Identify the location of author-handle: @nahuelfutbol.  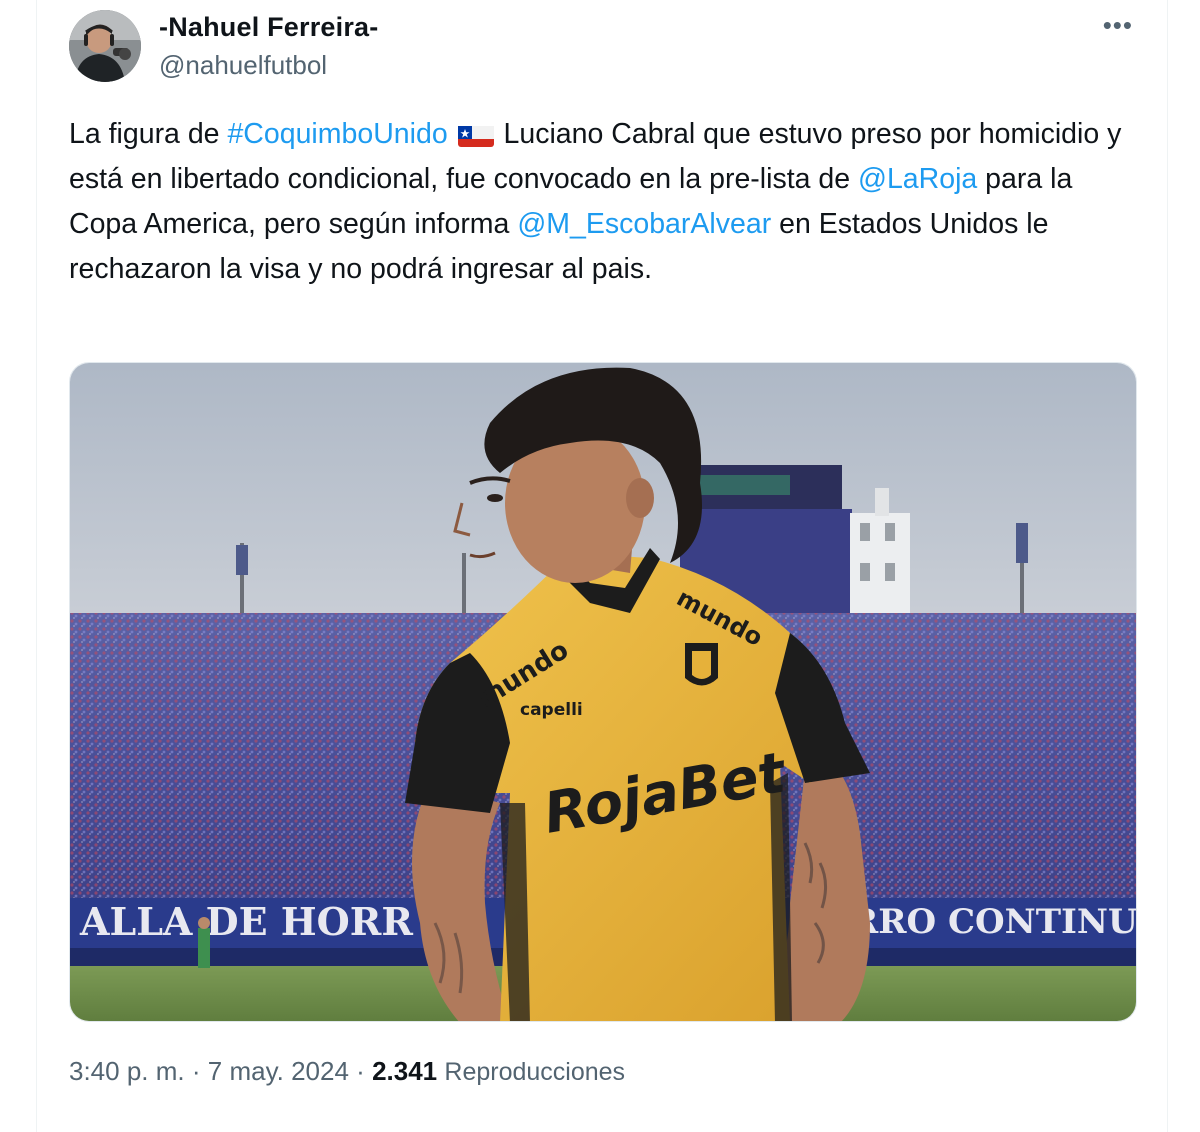
(243, 65).